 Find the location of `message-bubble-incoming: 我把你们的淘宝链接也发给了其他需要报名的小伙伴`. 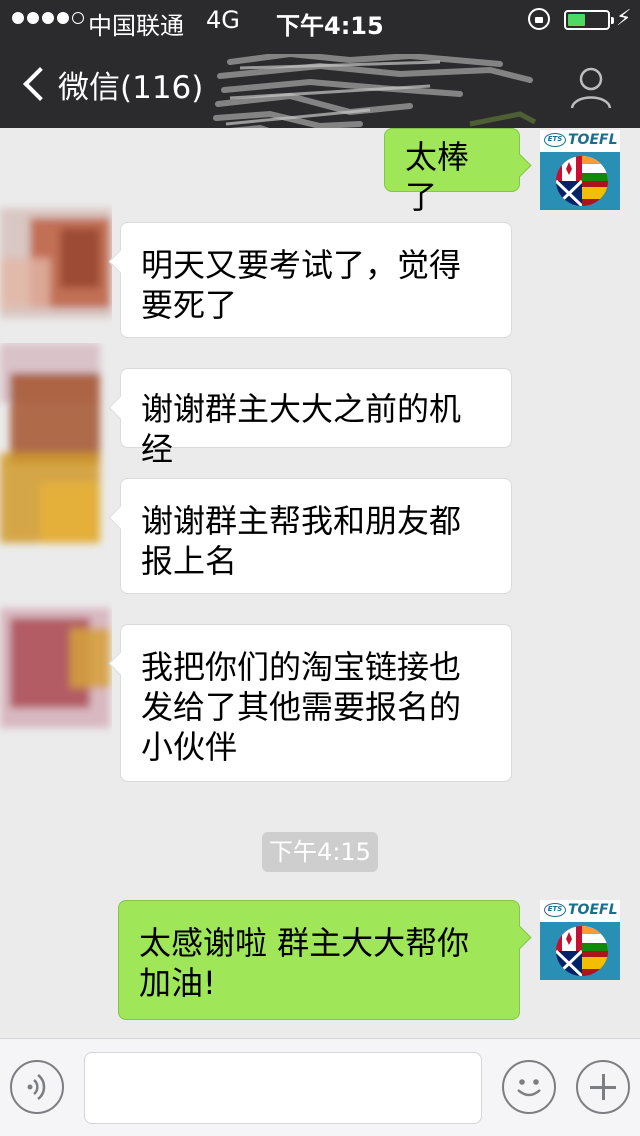

message-bubble-incoming: 我把你们的淘宝链接也发给了其他需要报名的小伙伴 is located at coordinates (316, 703).